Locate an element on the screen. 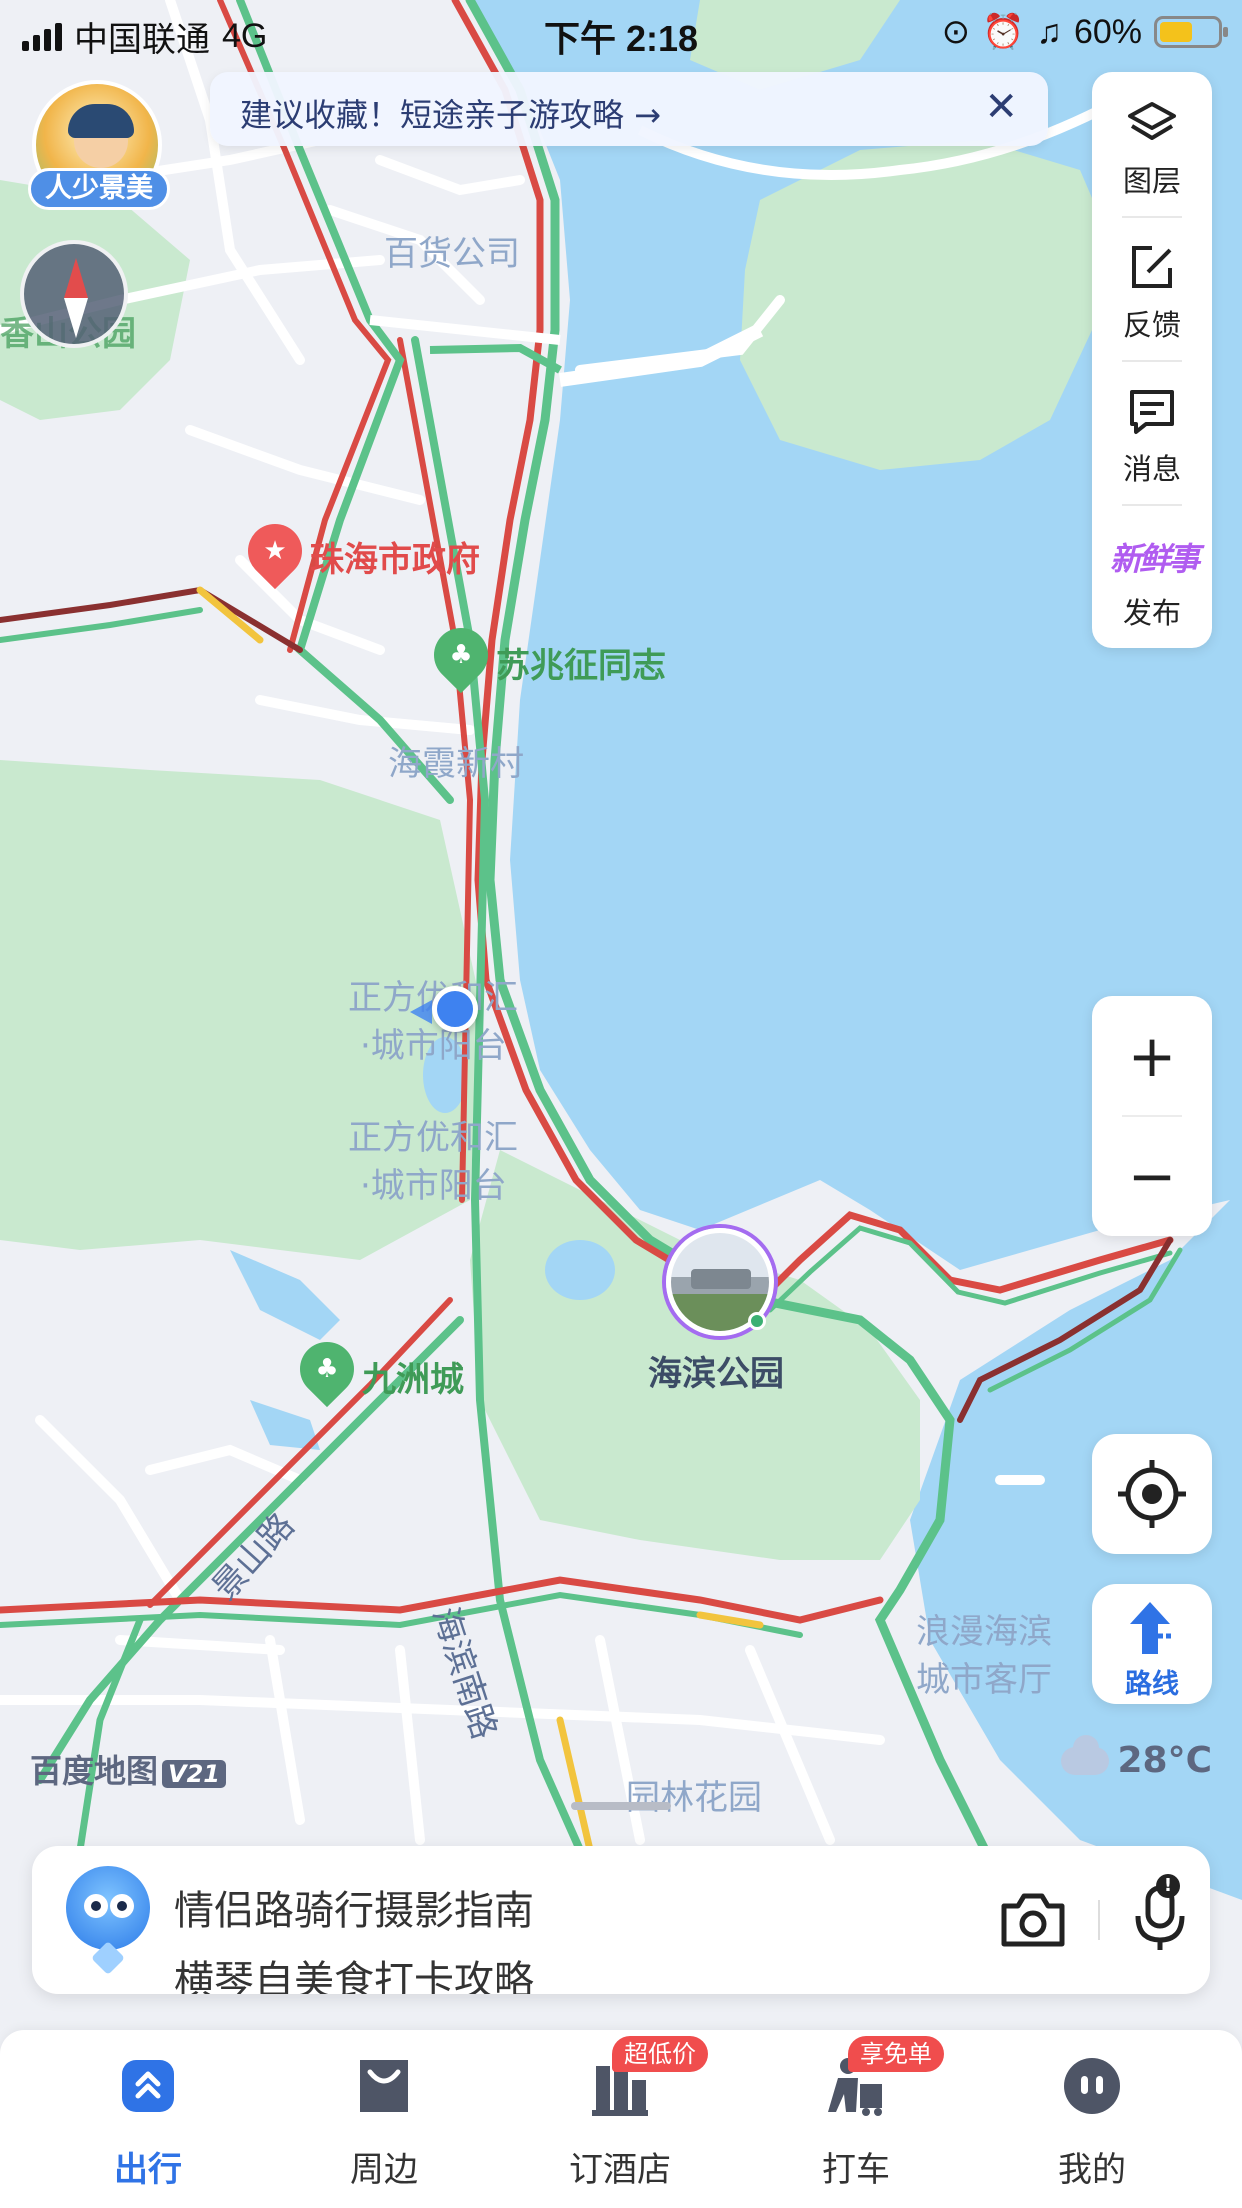 The height and width of the screenshot is (2208, 1242). promo-banner: 建议收藏！短途亲子游攻略 → ✕ is located at coordinates (629, 109).